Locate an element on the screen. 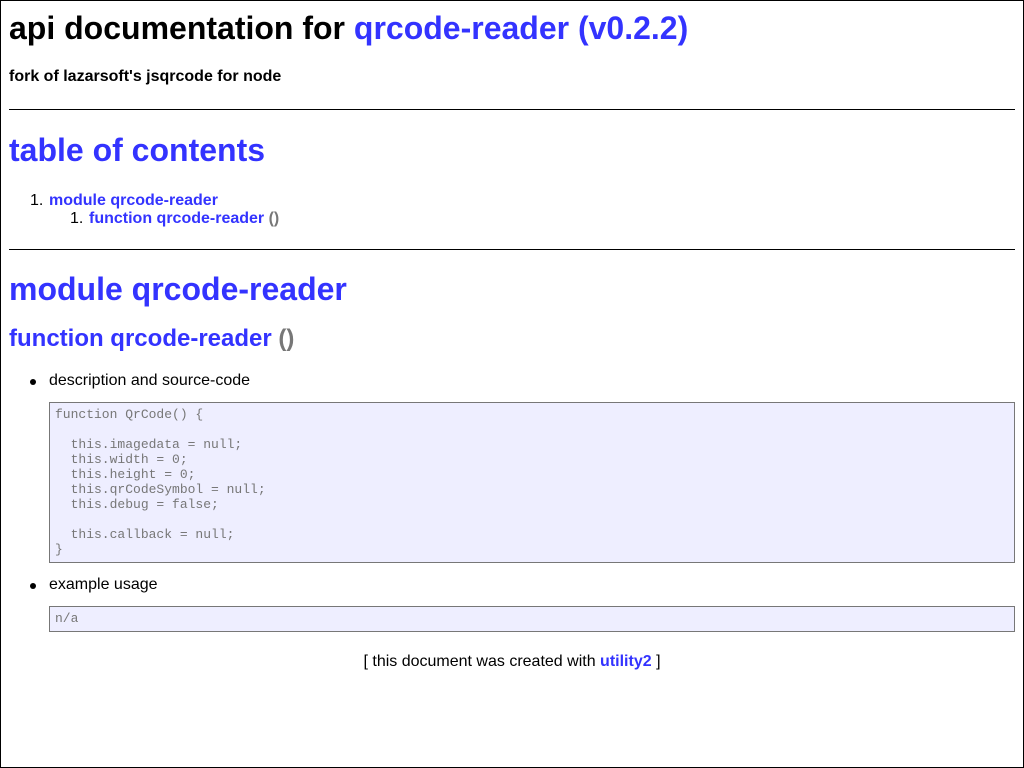 The width and height of the screenshot is (1024, 768). package-description: fork of lazarsoft's jsqrcode for node is located at coordinates (145, 76).